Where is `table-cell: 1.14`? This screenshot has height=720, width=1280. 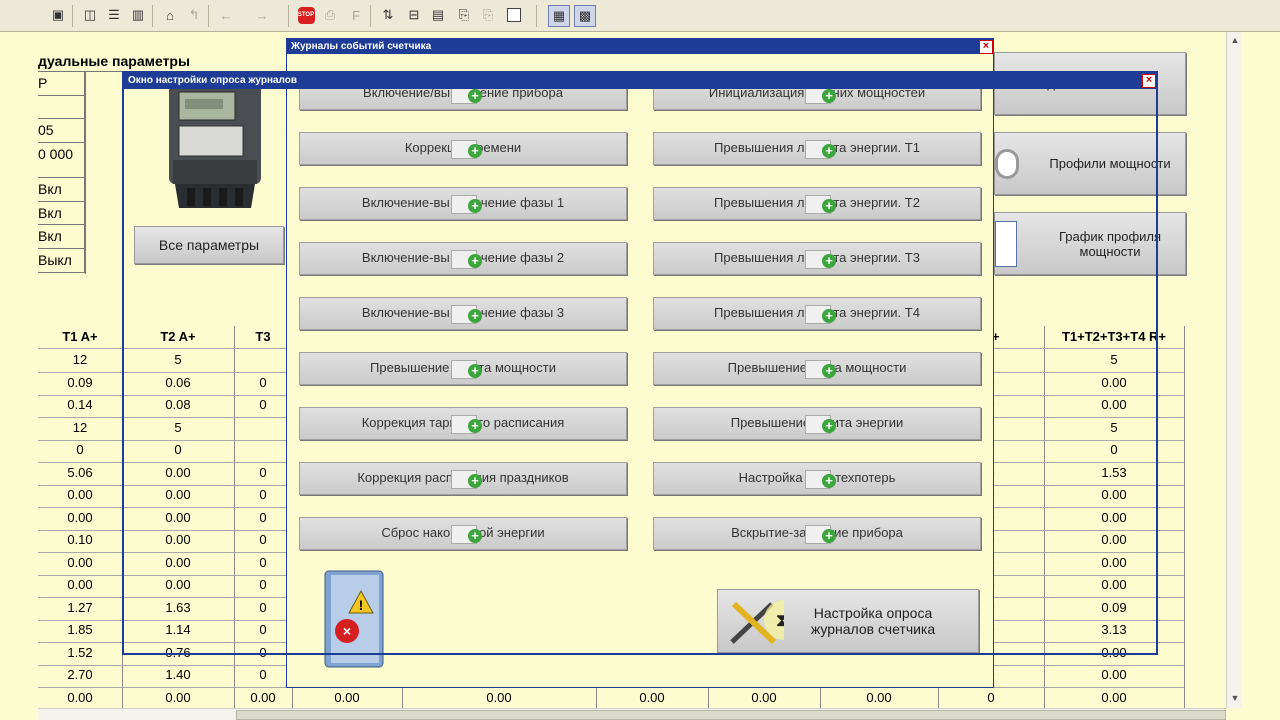 table-cell: 1.14 is located at coordinates (178, 631).